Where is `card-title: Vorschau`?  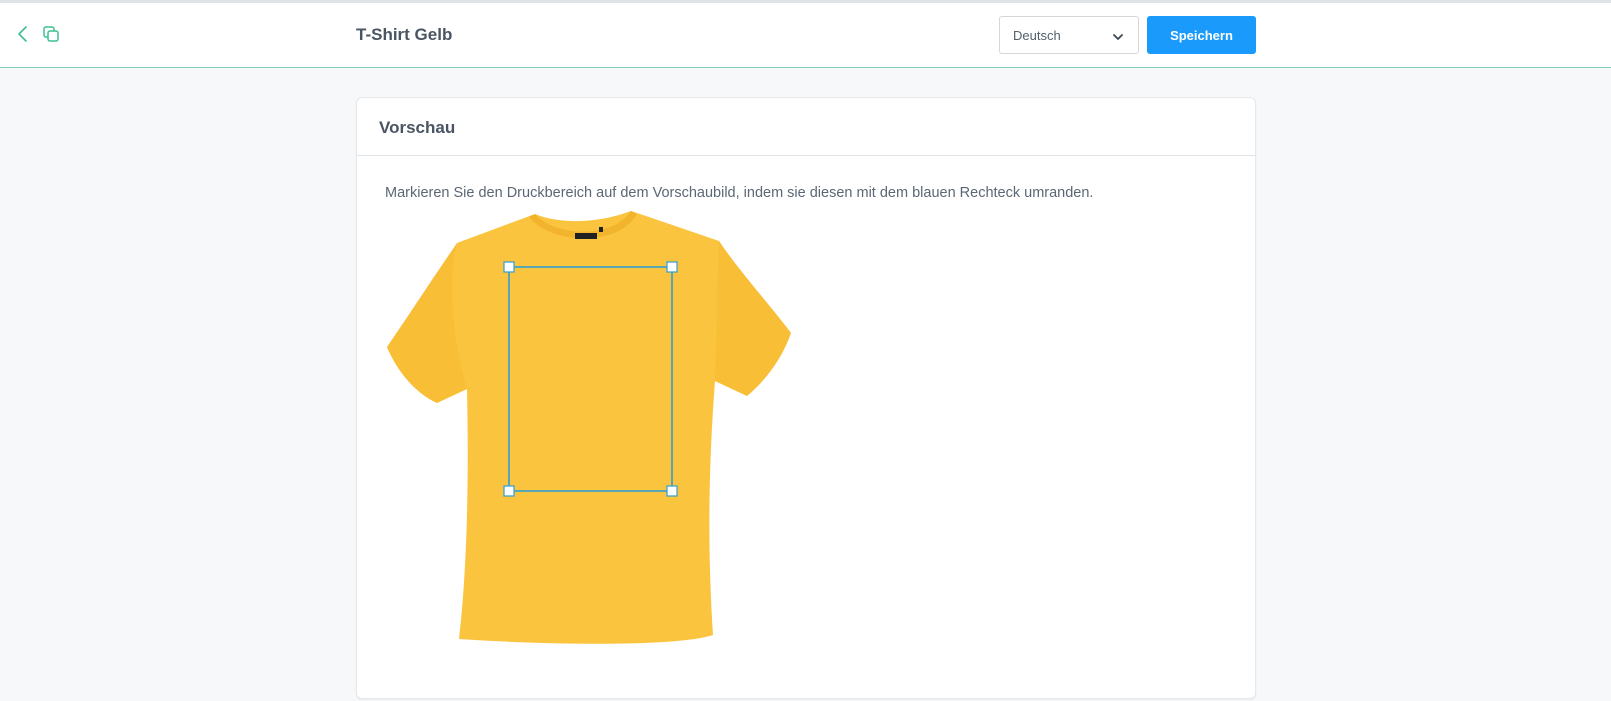
card-title: Vorschau is located at coordinates (417, 127).